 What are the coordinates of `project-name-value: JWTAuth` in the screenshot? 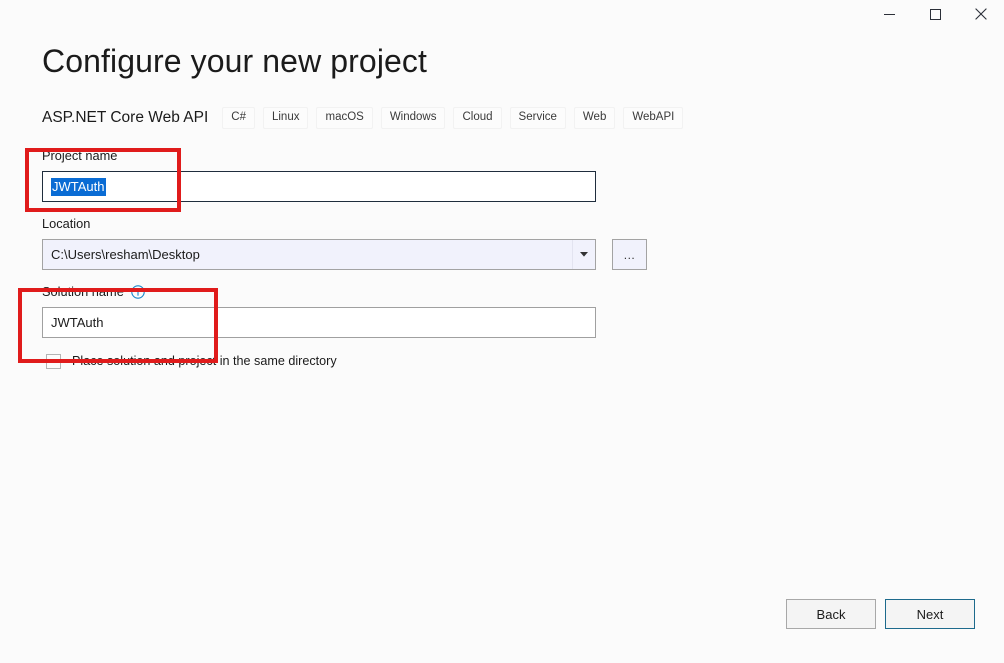 It's located at (78, 186).